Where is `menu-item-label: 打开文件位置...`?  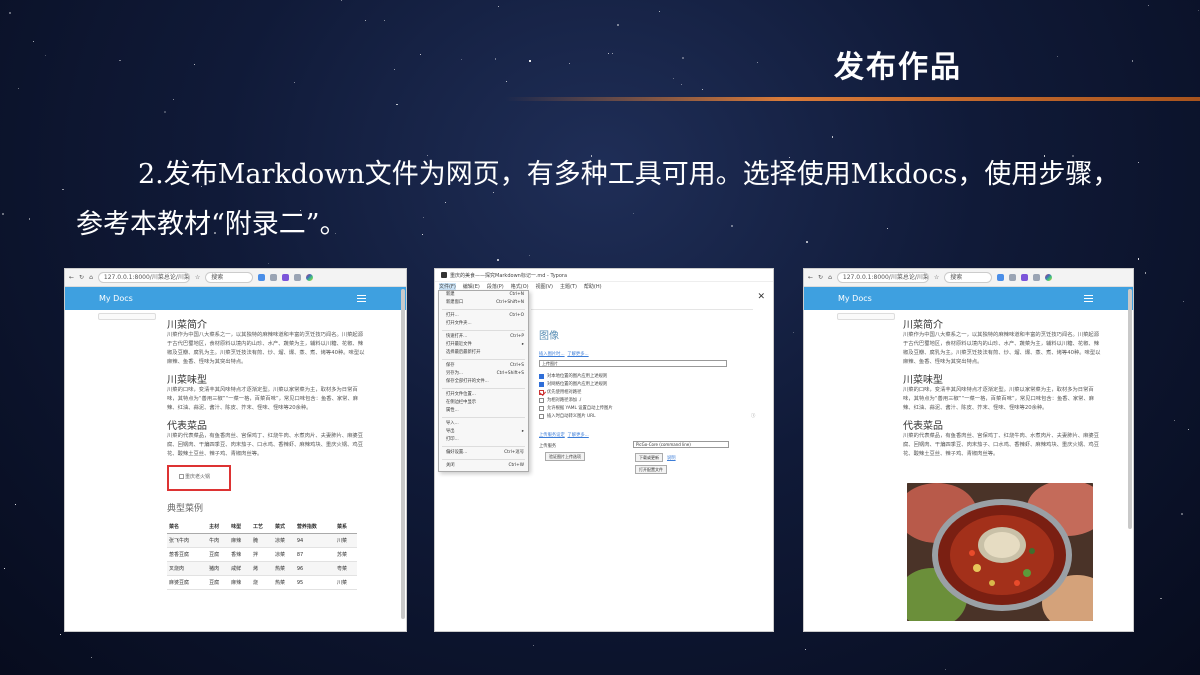 menu-item-label: 打开文件位置... is located at coordinates (461, 394).